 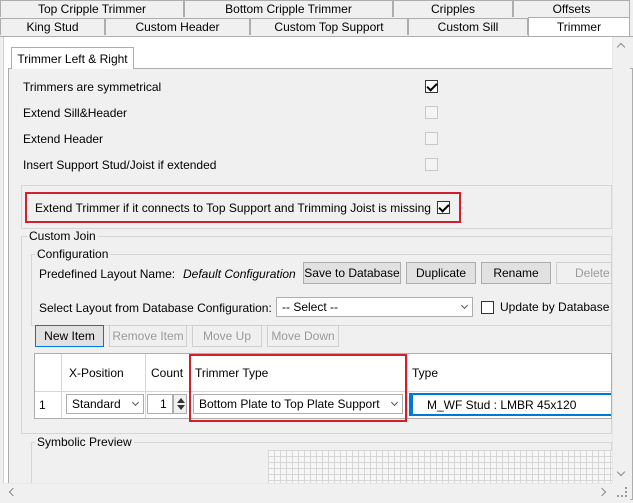 What do you see at coordinates (167, 373) in the screenshot?
I see `header-count: Count` at bounding box center [167, 373].